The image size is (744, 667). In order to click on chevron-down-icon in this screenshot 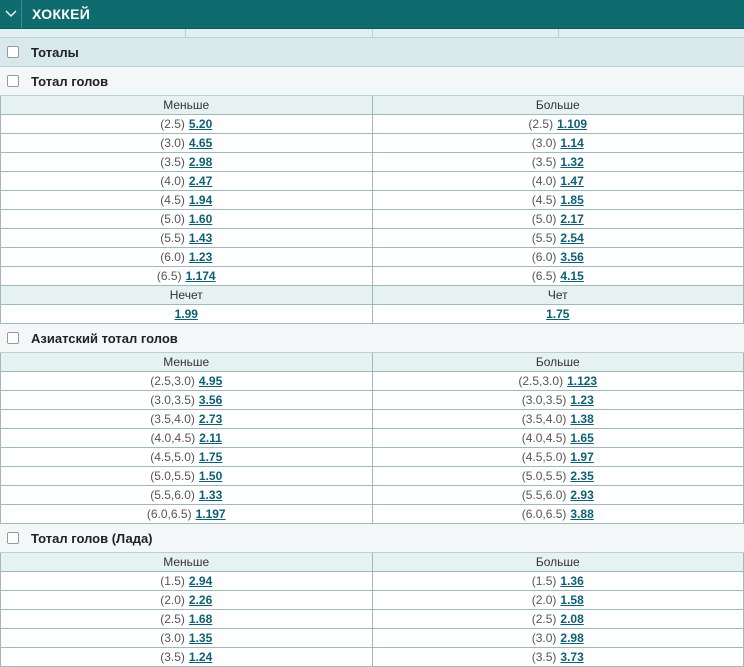, I will do `click(10, 13)`.